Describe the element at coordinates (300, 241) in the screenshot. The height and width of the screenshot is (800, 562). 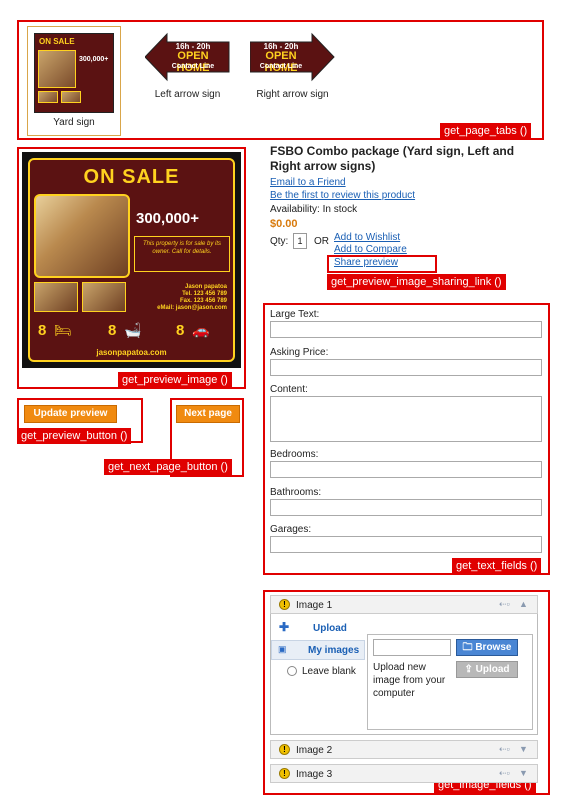
I see `qty-input: 1` at that location.